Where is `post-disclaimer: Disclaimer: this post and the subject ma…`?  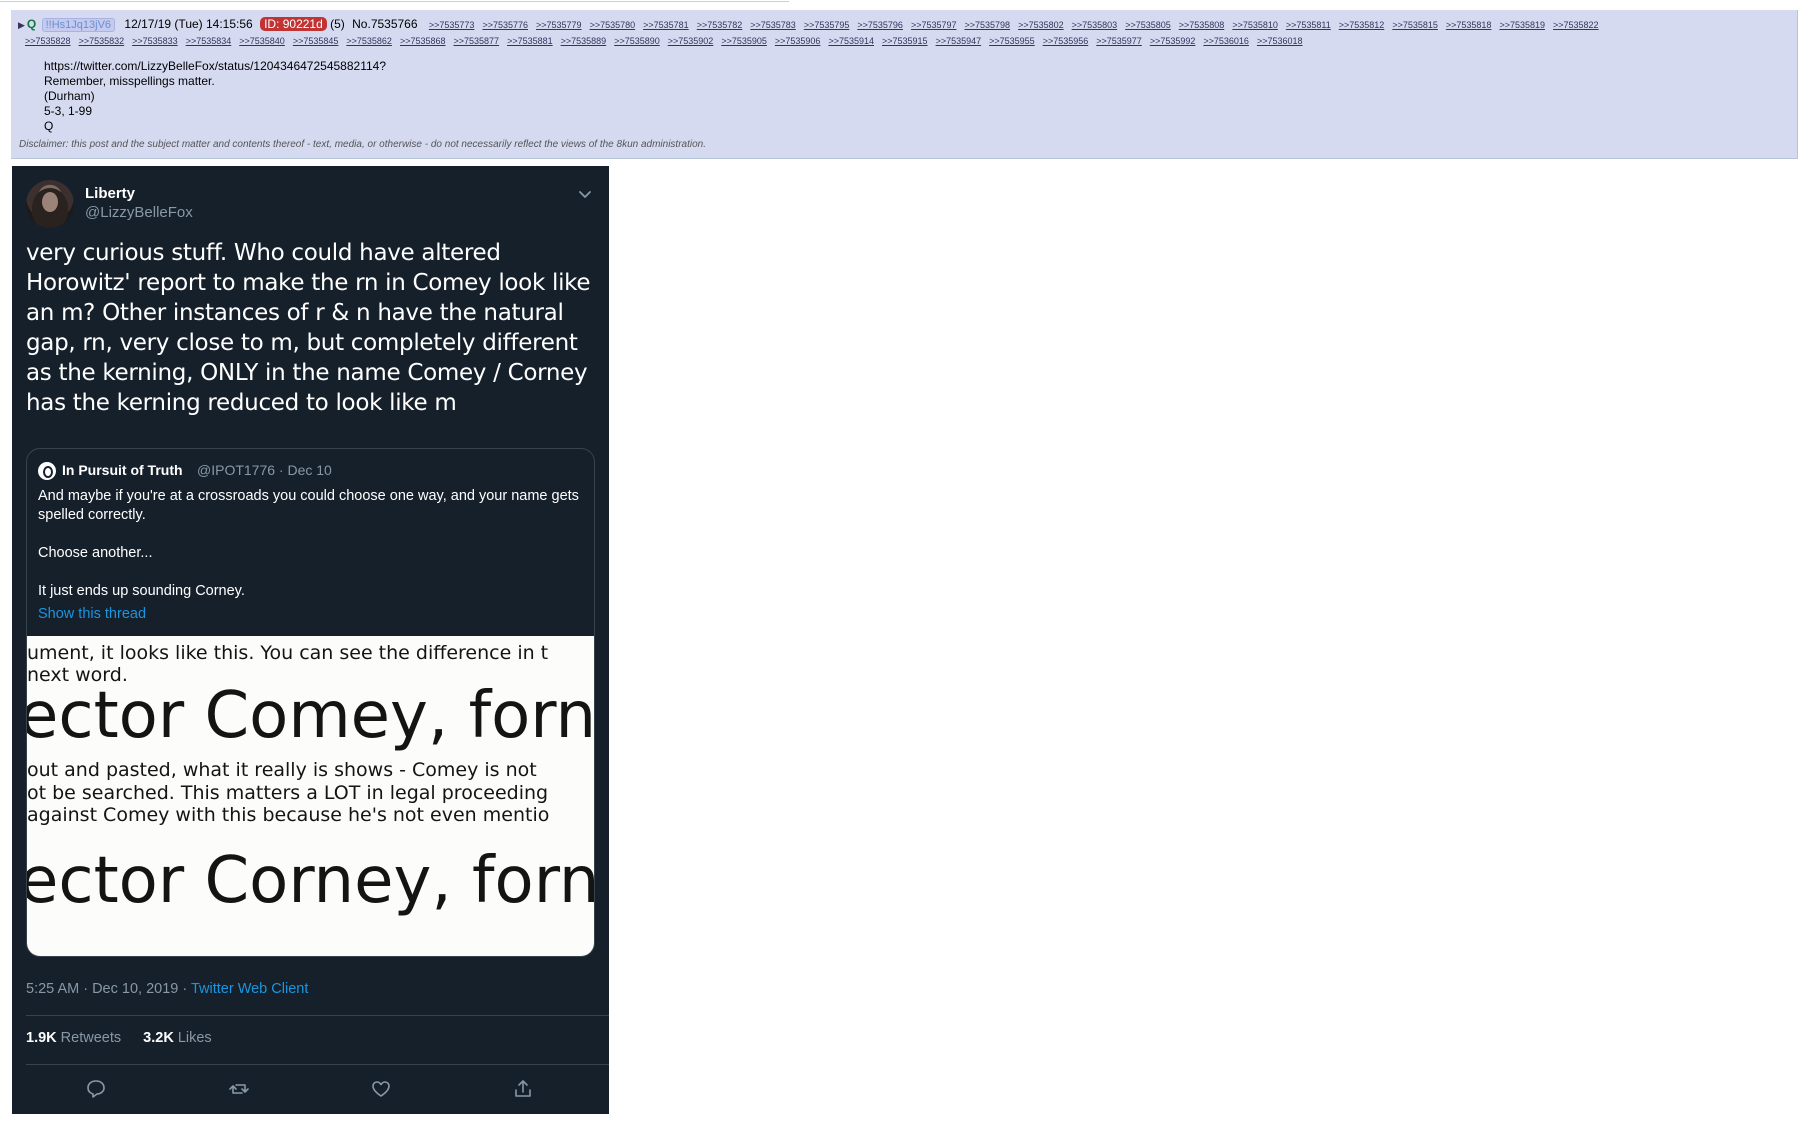
post-disclaimer: Disclaimer: this post and the subject ma… is located at coordinates (362, 144).